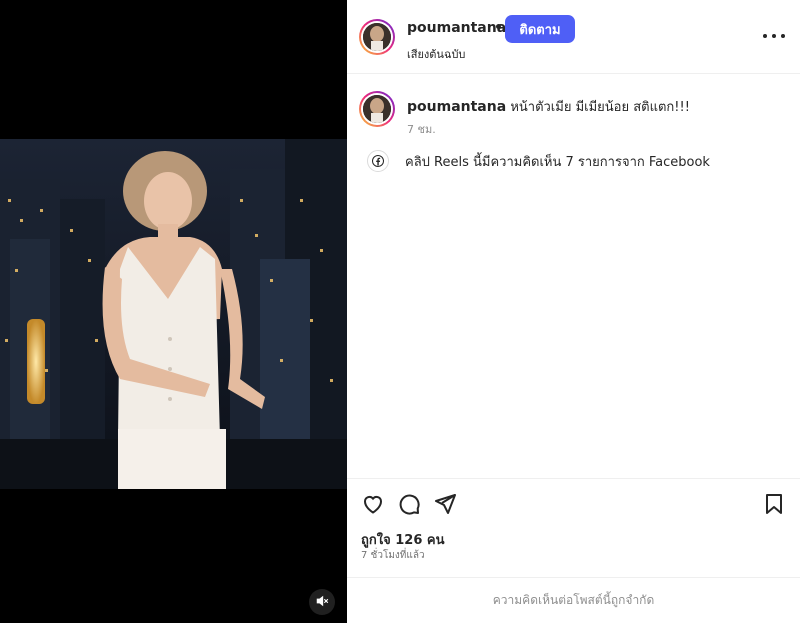 This screenshot has height=623, width=800. Describe the element at coordinates (774, 36) in the screenshot. I see `more-options-icon` at that location.